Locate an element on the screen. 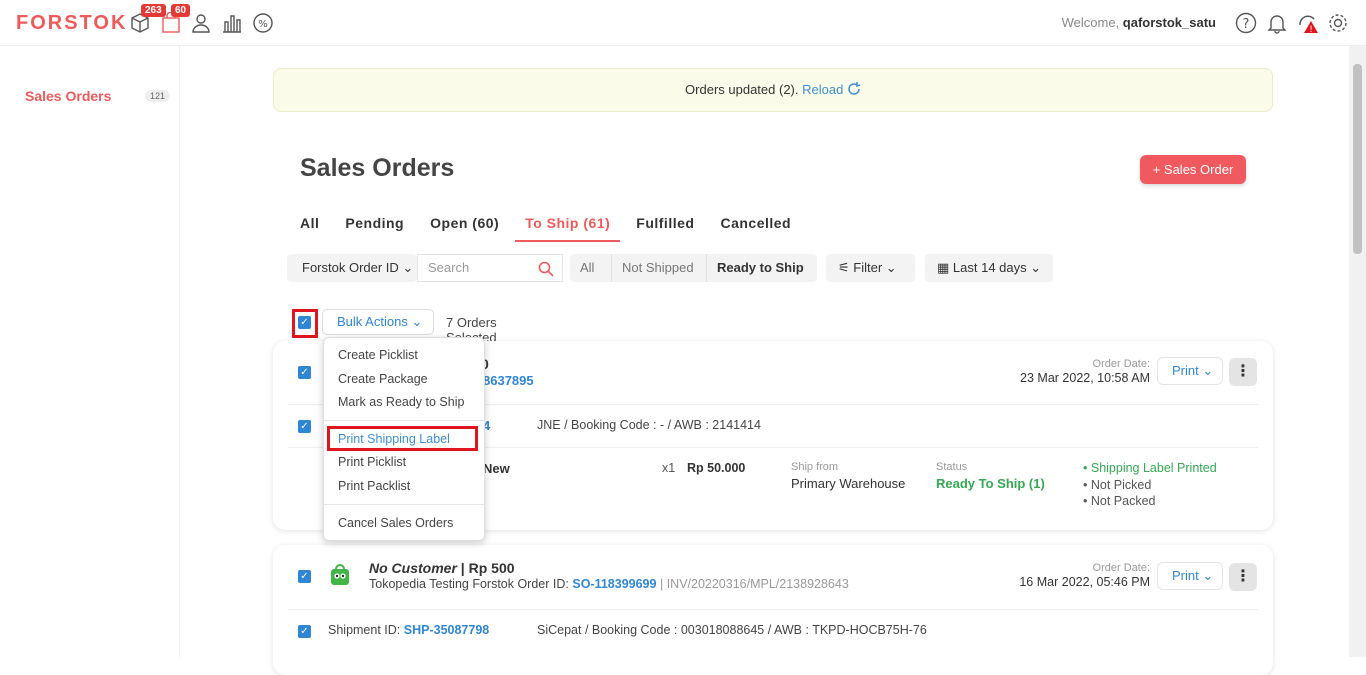  order-title: No Customer | Rp 500 is located at coordinates (442, 568).